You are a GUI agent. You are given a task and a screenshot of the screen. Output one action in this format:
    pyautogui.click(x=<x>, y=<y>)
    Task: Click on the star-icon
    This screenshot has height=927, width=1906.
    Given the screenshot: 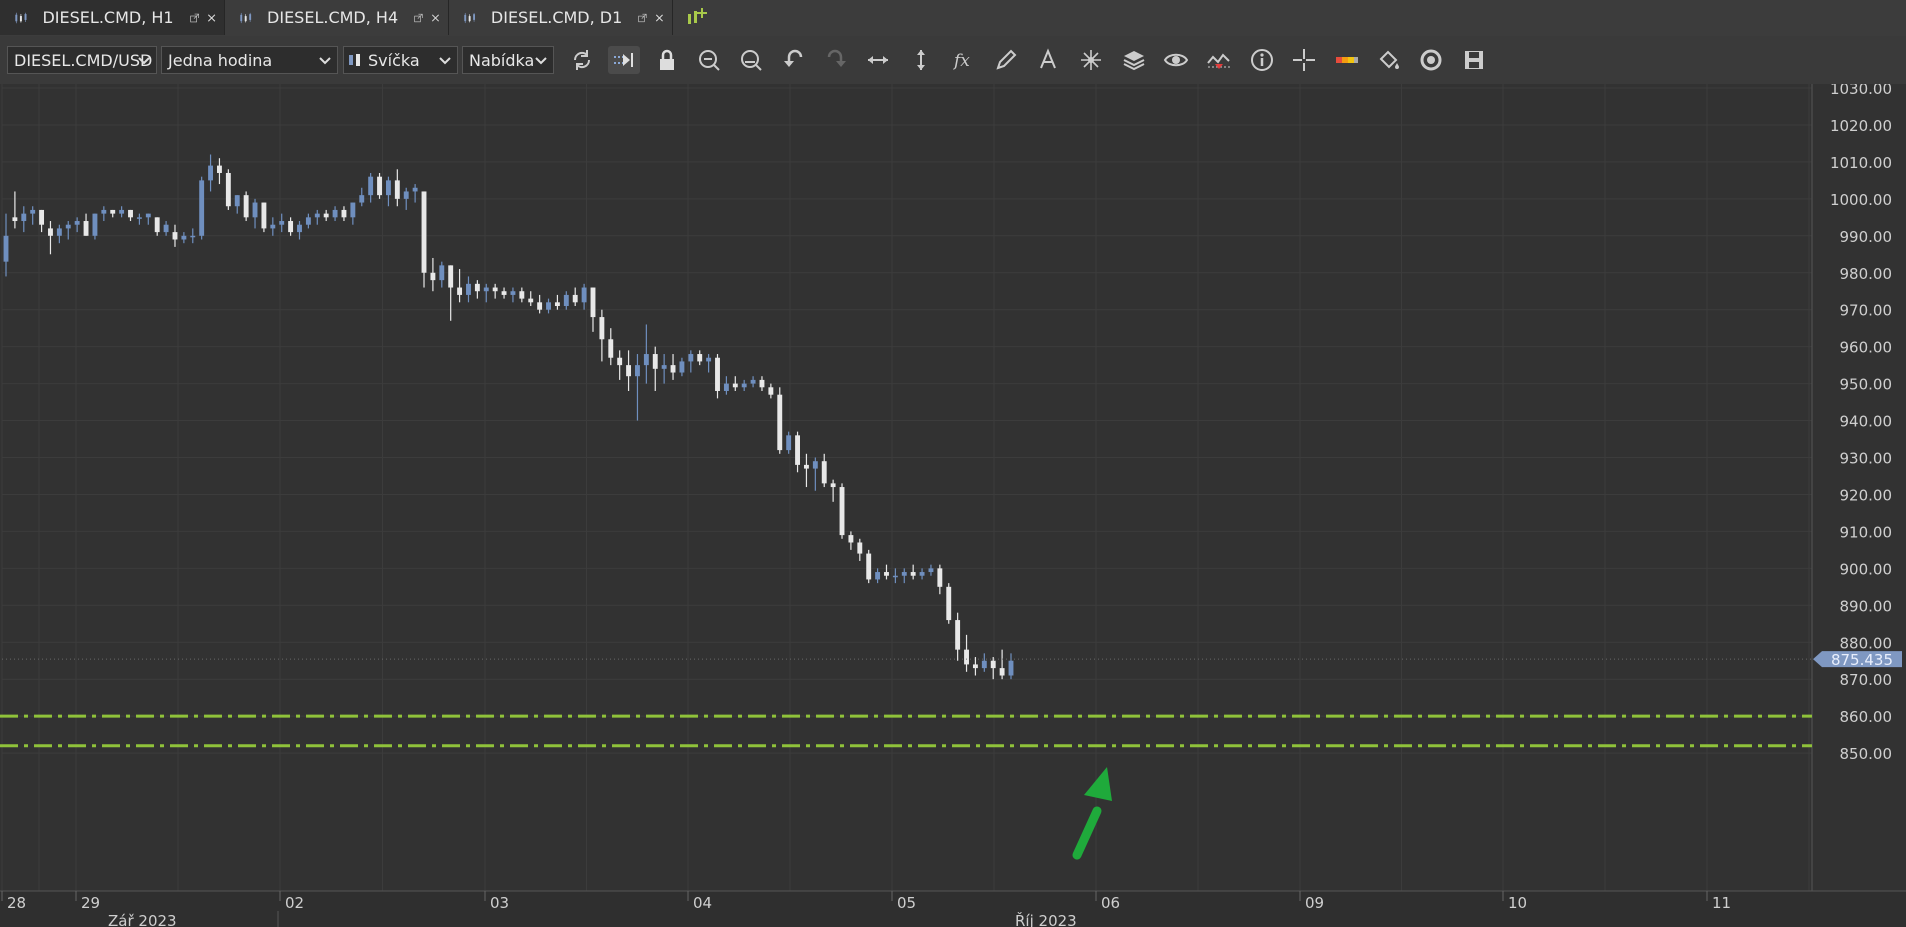 What is the action you would take?
    pyautogui.click(x=1091, y=60)
    